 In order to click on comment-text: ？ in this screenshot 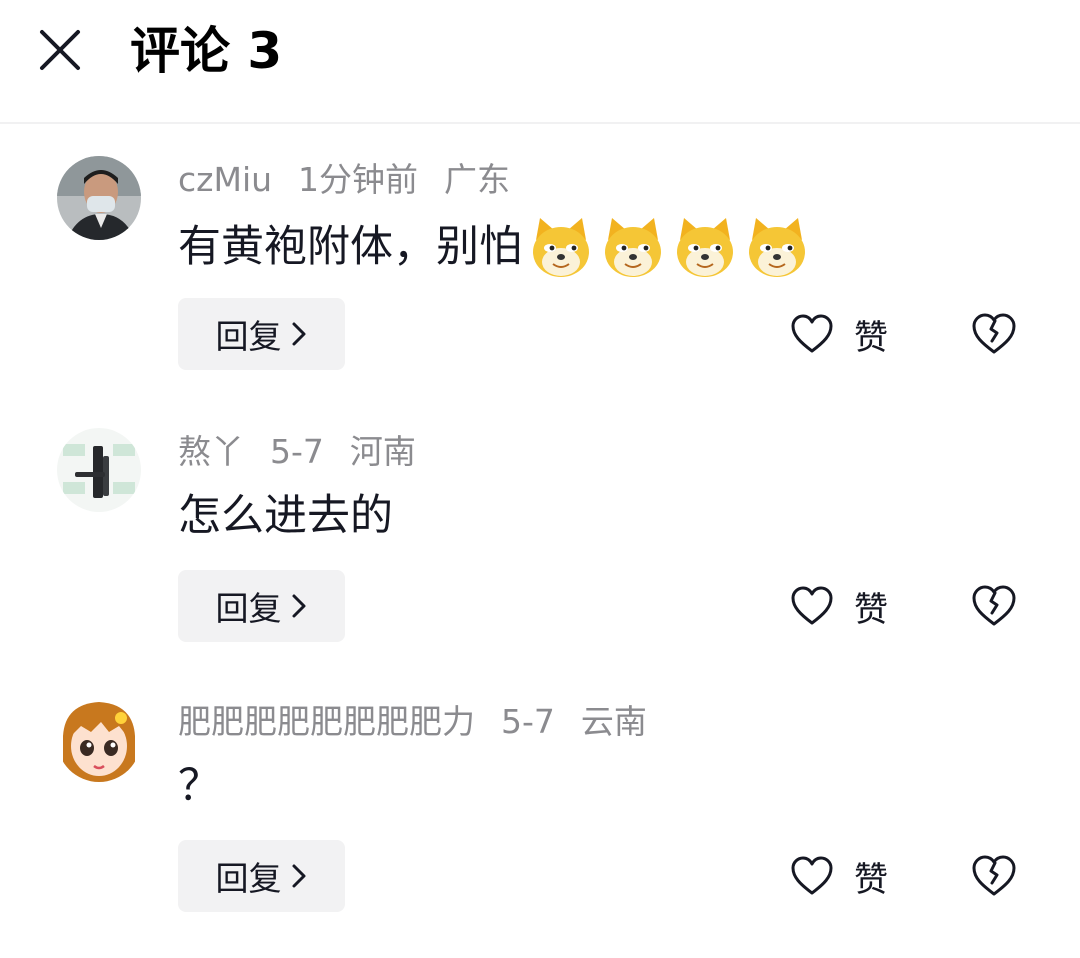, I will do `click(199, 786)`.